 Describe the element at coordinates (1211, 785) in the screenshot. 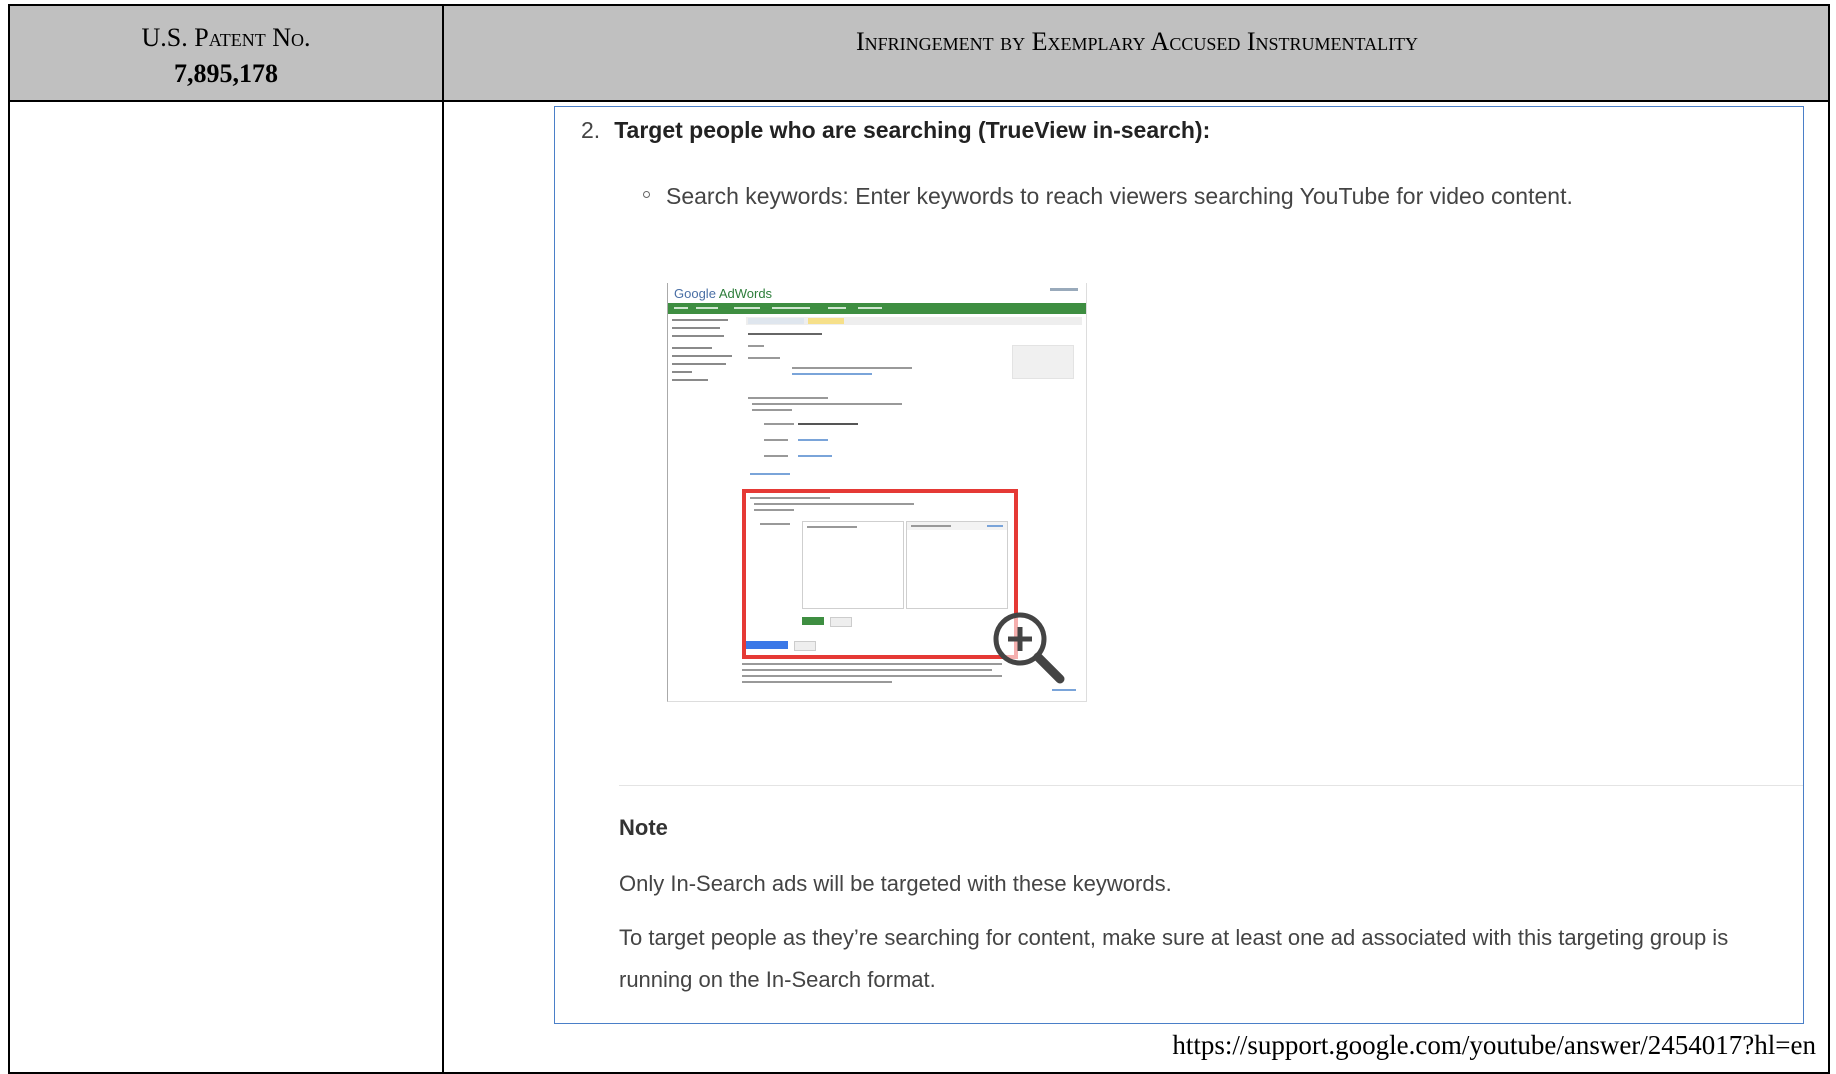

I see `section-divider` at that location.